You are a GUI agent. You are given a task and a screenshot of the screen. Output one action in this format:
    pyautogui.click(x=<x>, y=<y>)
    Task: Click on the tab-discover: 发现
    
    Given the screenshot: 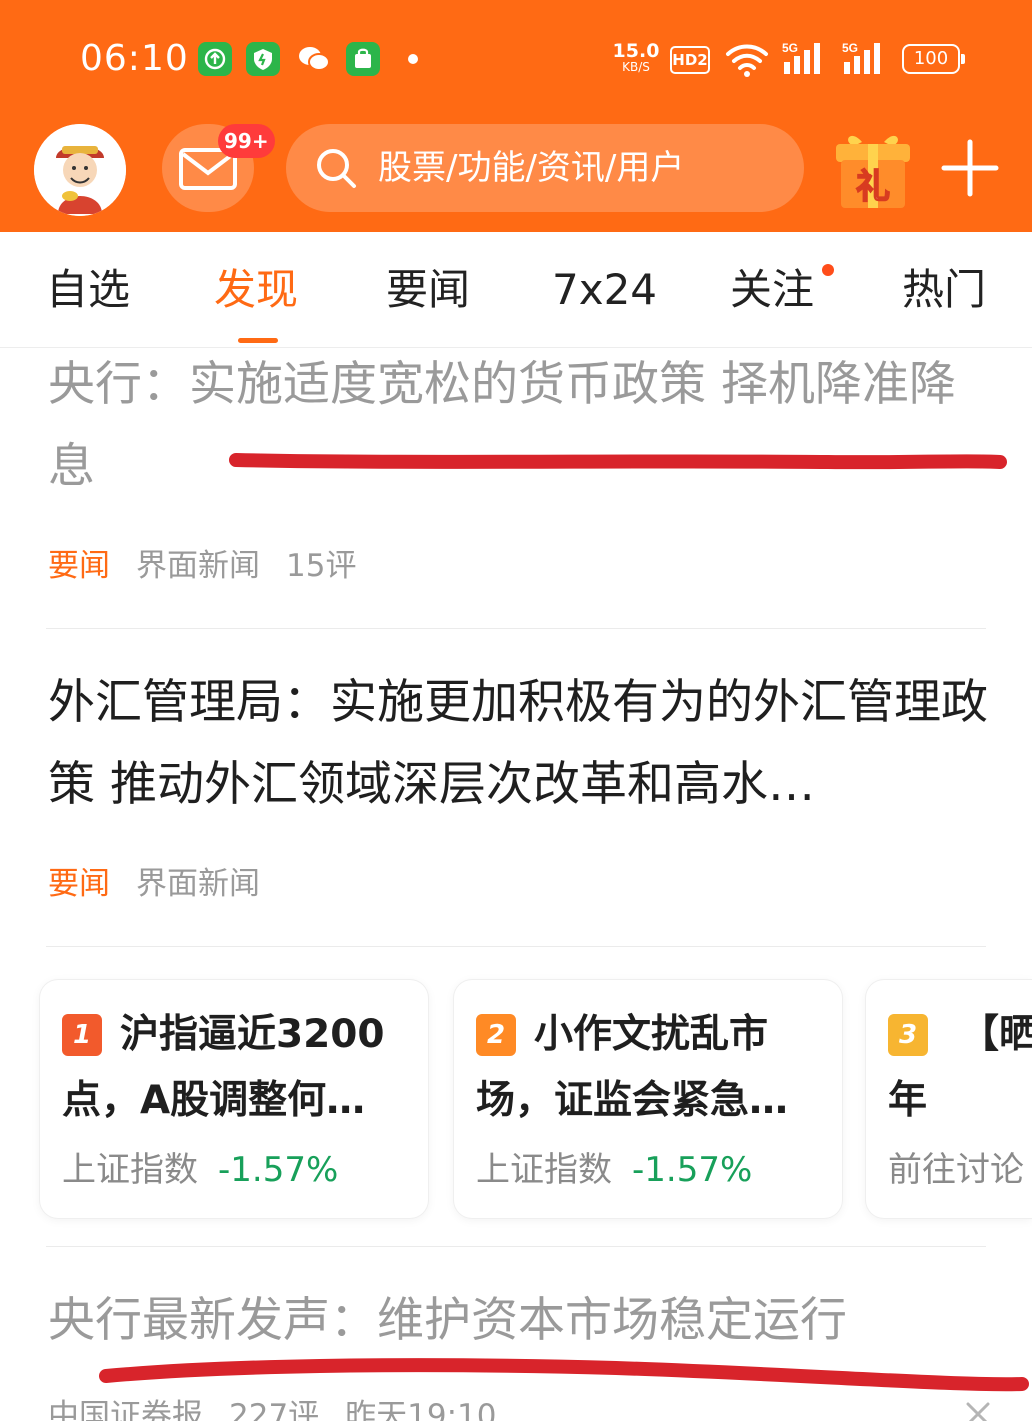 What is the action you would take?
    pyautogui.click(x=256, y=290)
    